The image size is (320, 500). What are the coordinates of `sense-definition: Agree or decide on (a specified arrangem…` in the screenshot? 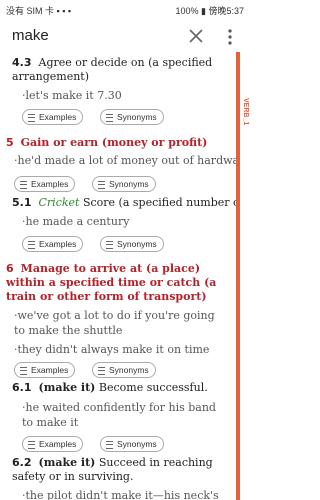 It's located at (112, 69).